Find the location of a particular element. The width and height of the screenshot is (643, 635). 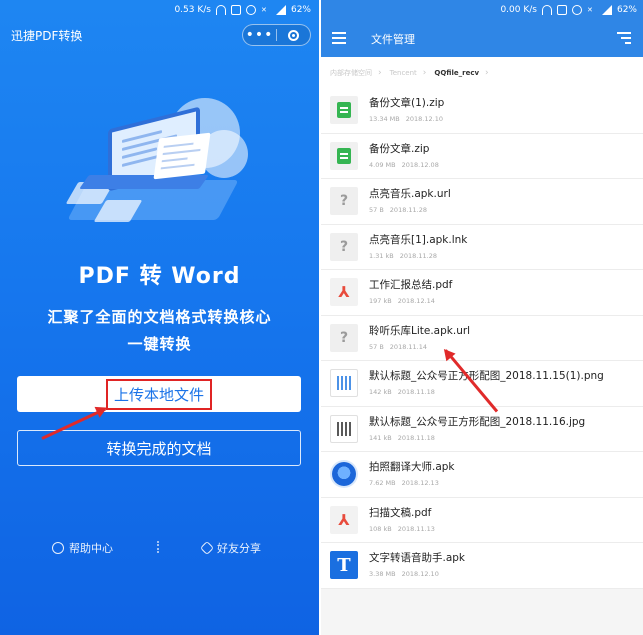

footer-divider is located at coordinates (158, 547).